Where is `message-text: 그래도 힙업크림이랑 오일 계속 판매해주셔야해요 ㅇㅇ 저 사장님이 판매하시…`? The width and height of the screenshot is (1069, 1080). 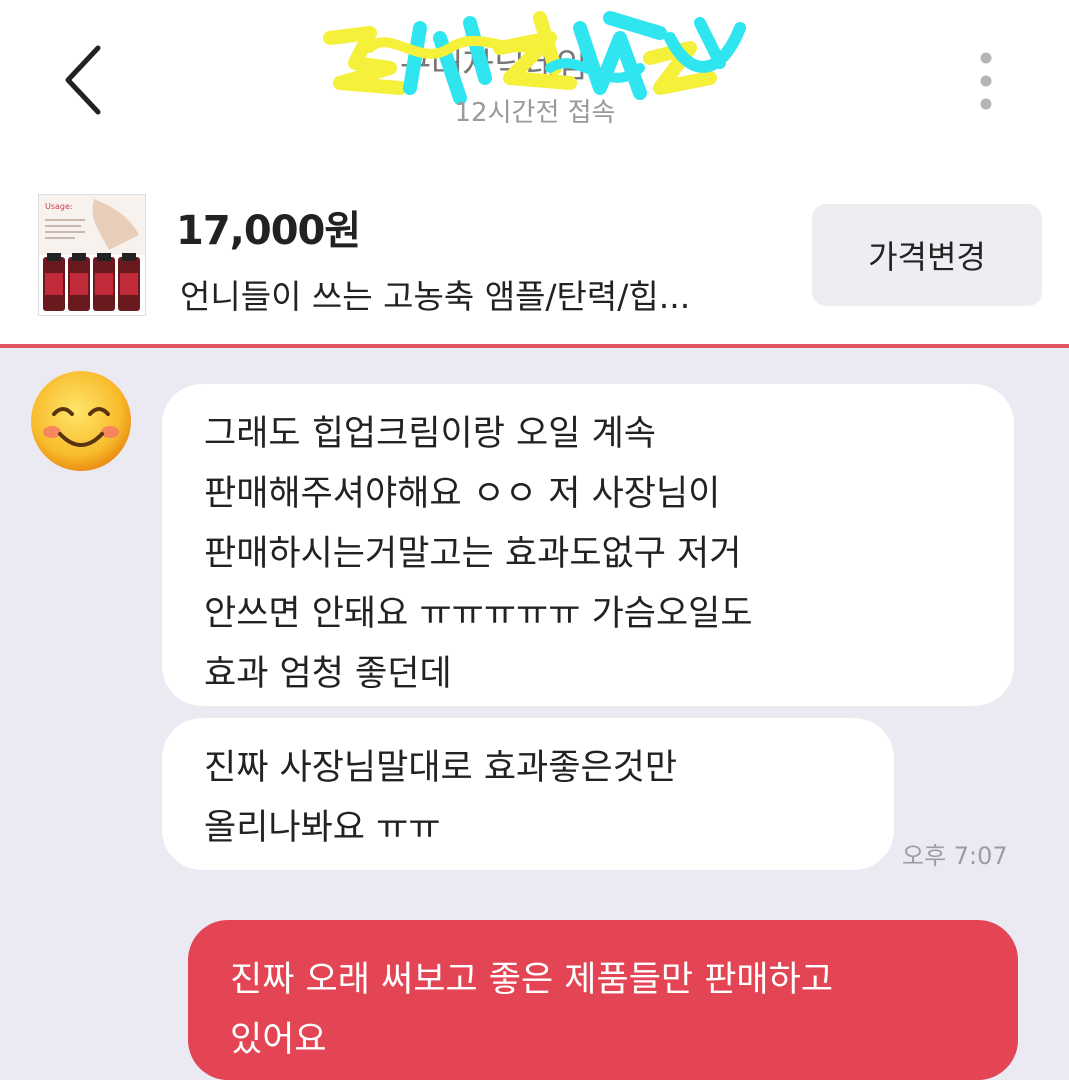 message-text: 그래도 힙업크림이랑 오일 계속 판매해주셔야해요 ㅇㅇ 저 사장님이 판매하시… is located at coordinates (478, 554).